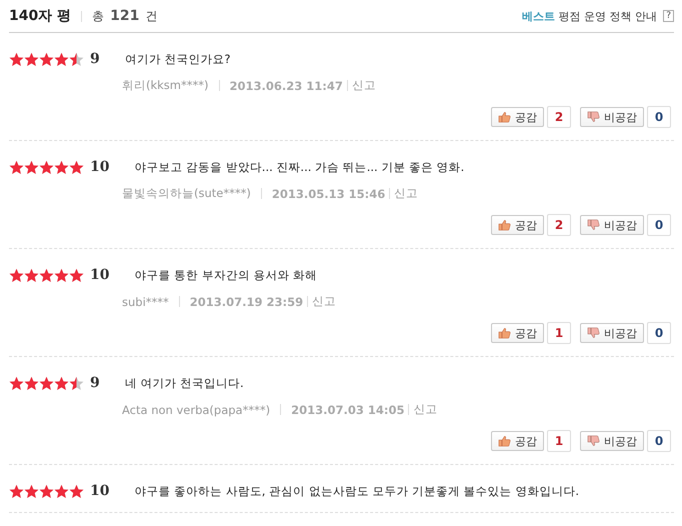 The image size is (682, 526). Describe the element at coordinates (125, 16) in the screenshot. I see `total-count: 121` at that location.